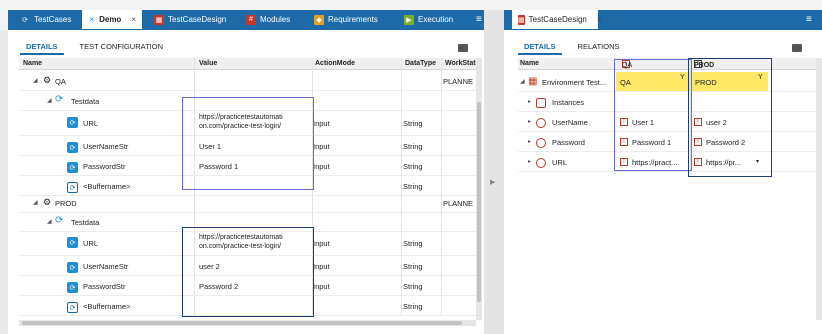  What do you see at coordinates (428, 19) in the screenshot?
I see `tab-execution: ▶ Execution` at bounding box center [428, 19].